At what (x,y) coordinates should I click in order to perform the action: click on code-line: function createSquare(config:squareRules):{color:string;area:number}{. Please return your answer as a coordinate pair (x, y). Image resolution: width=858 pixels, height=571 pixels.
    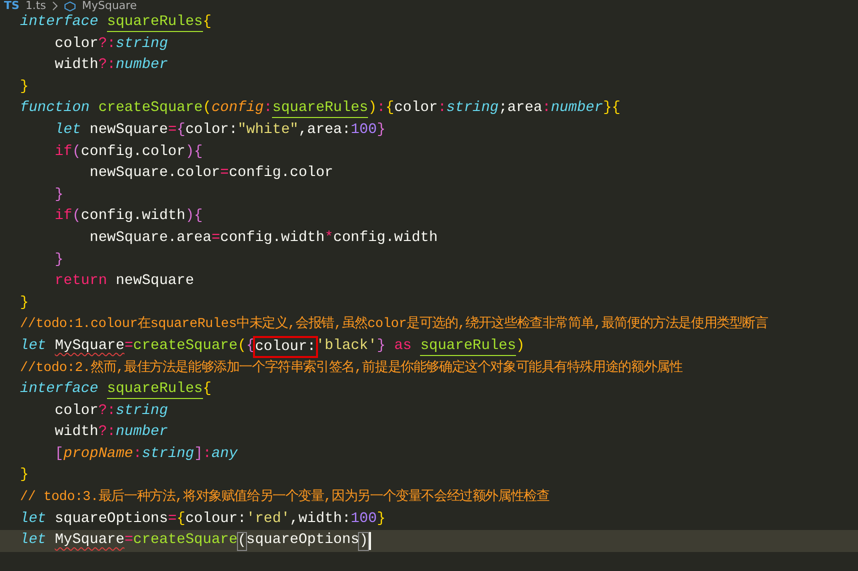
    Looking at the image, I should click on (320, 109).